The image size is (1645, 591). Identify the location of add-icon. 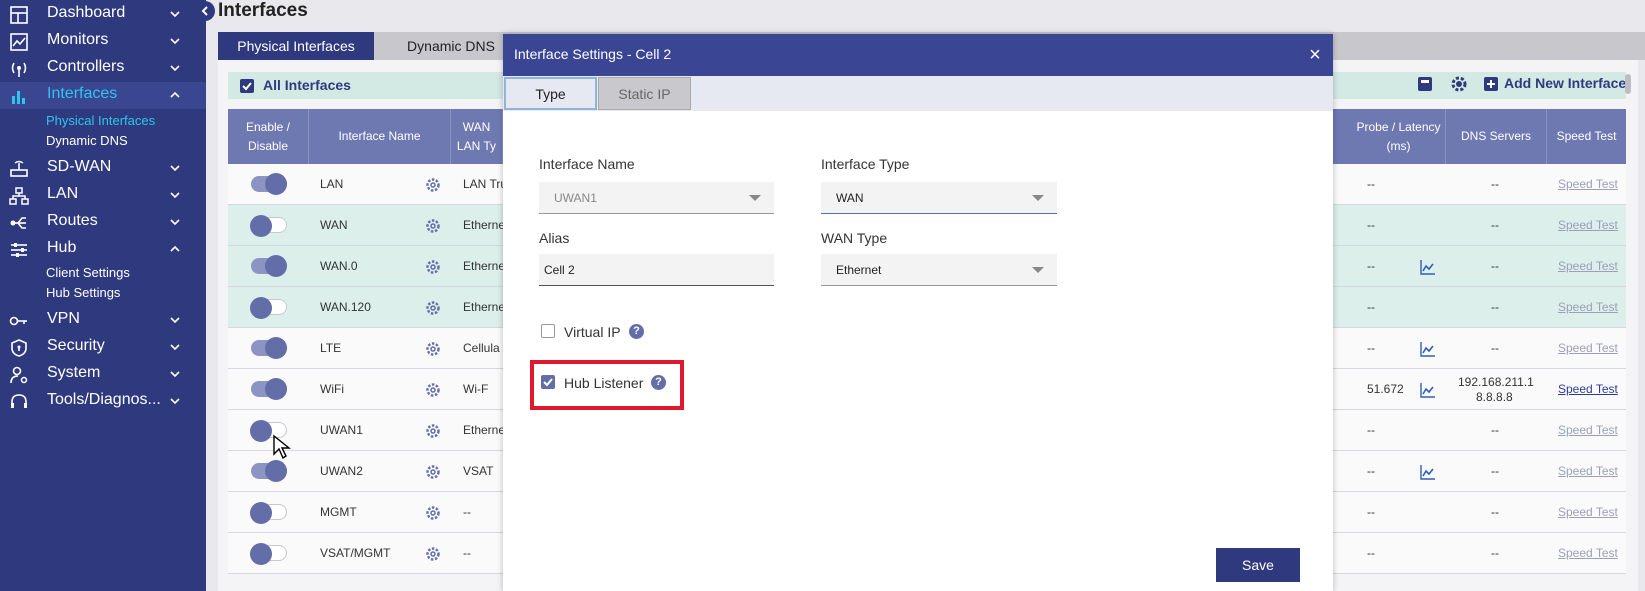
(1491, 84).